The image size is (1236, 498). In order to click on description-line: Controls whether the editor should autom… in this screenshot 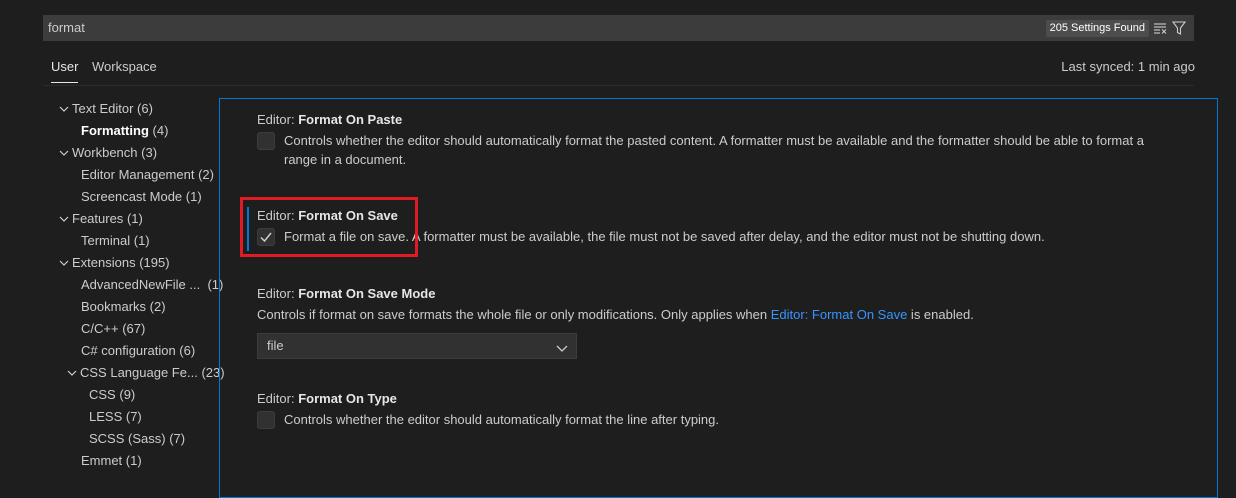, I will do `click(714, 140)`.